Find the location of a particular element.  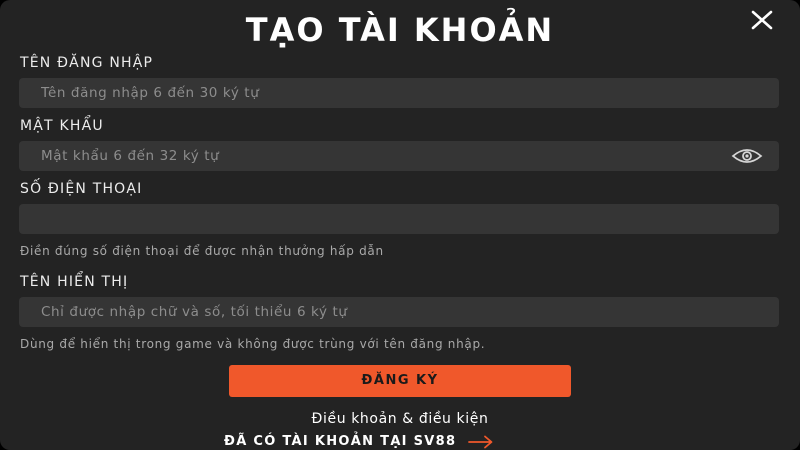

phone-input is located at coordinates (399, 219).